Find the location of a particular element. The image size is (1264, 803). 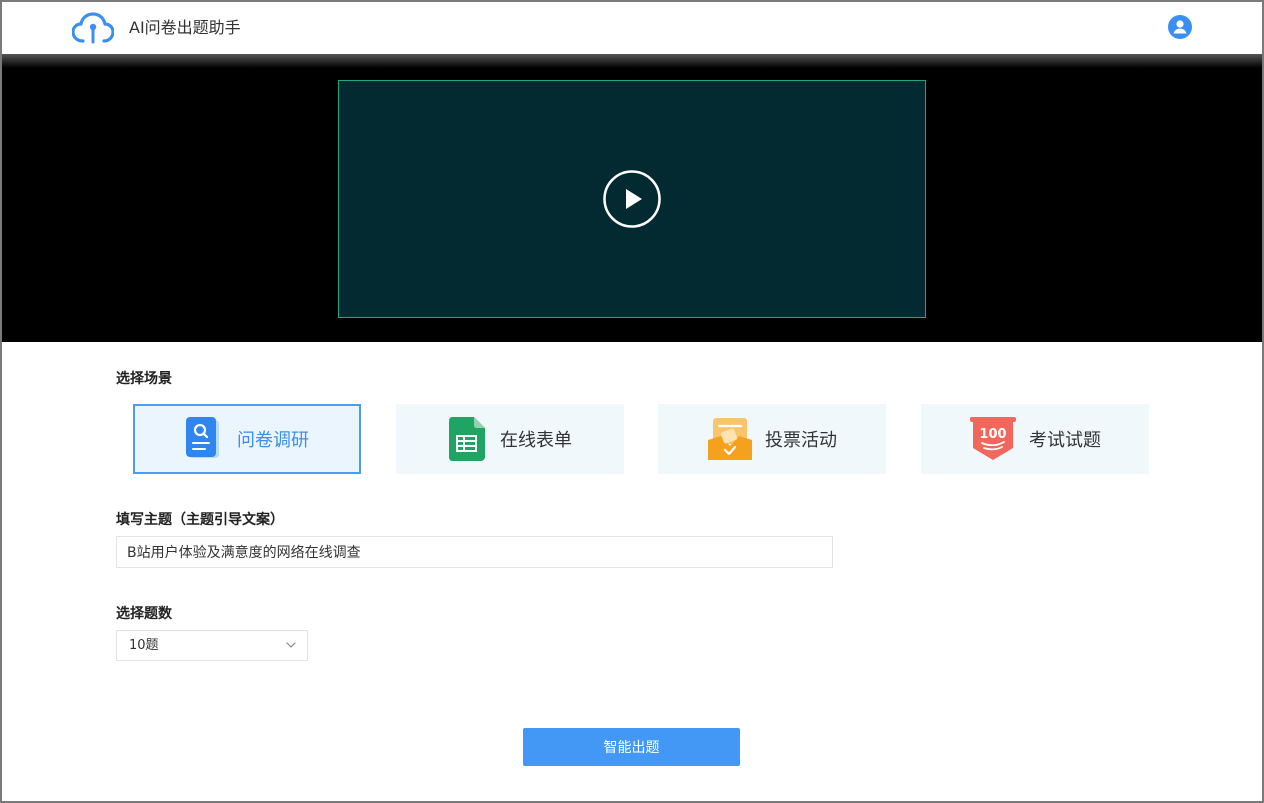

count-section-label: 选择题数 is located at coordinates (144, 614).